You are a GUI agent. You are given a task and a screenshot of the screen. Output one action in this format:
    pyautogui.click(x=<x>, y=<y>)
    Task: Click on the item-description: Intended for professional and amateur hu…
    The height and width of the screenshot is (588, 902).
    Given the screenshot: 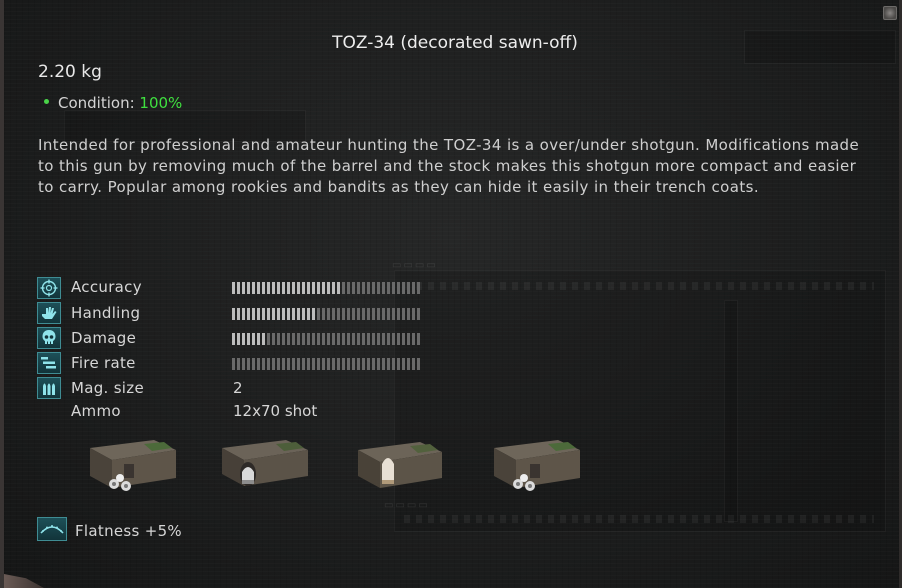 What is the action you would take?
    pyautogui.click(x=449, y=166)
    